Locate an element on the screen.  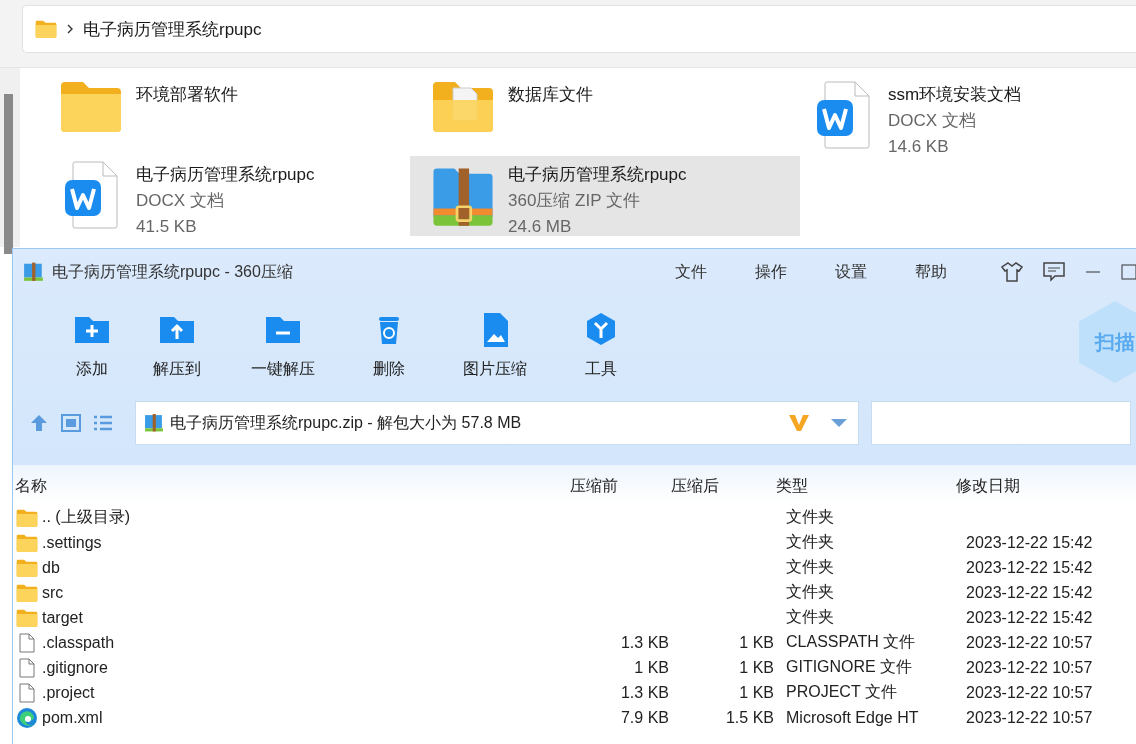
size-before-cell: 7.9 KB is located at coordinates (644, 717).